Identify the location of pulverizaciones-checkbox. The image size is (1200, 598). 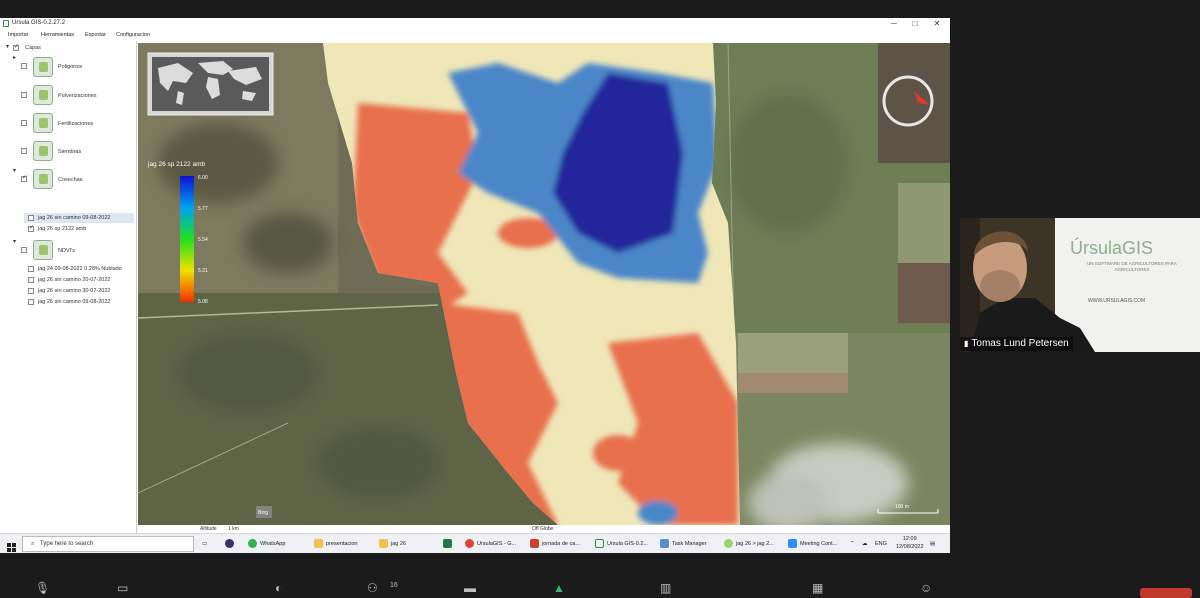
(24, 95).